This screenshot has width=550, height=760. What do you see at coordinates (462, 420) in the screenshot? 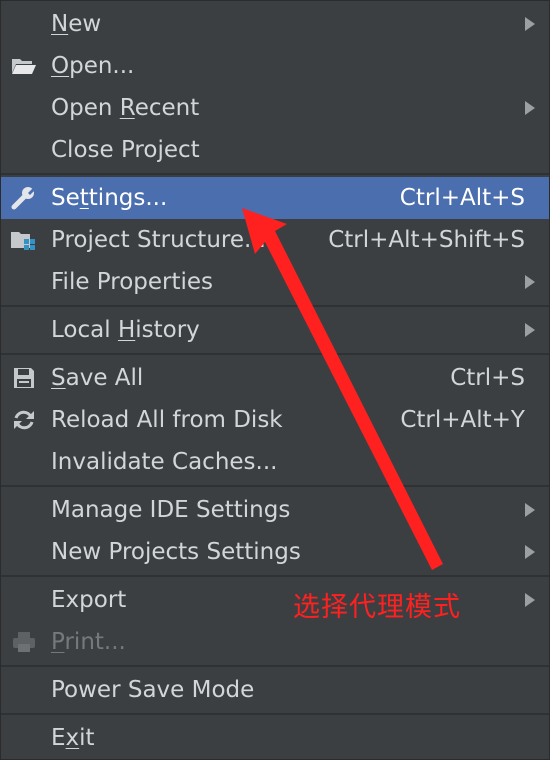
I see `shortcut-label: Ctrl+Alt+Y` at bounding box center [462, 420].